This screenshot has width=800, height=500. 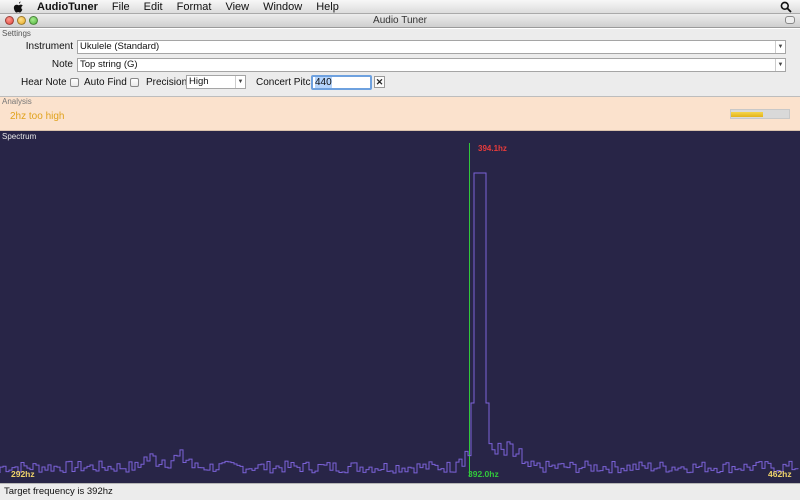 I want to click on close-window-button, so click(x=9, y=20).